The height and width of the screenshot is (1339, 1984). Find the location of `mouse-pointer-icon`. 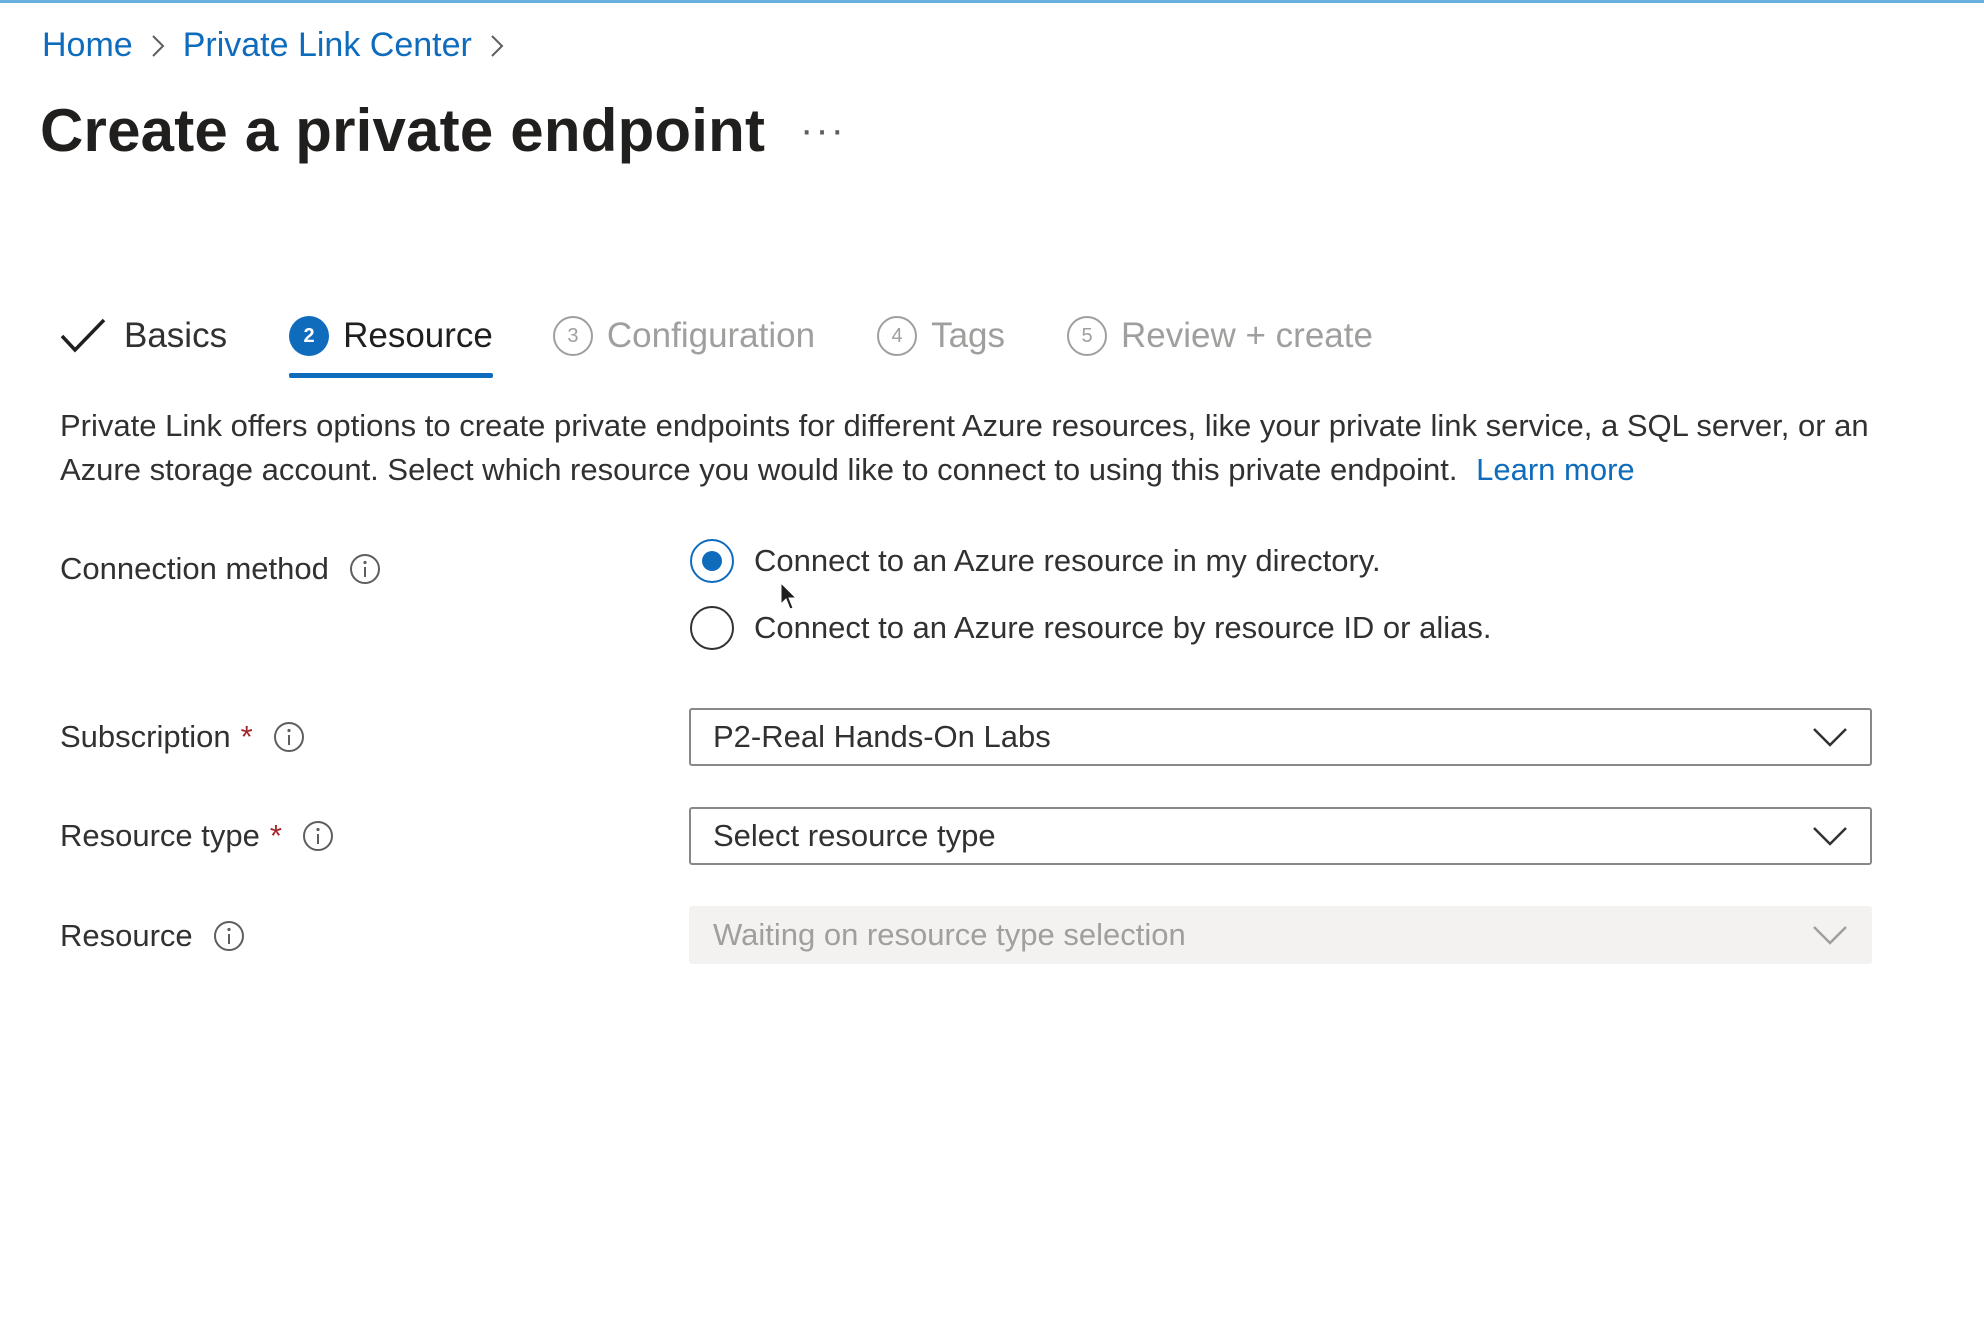

mouse-pointer-icon is located at coordinates (790, 599).